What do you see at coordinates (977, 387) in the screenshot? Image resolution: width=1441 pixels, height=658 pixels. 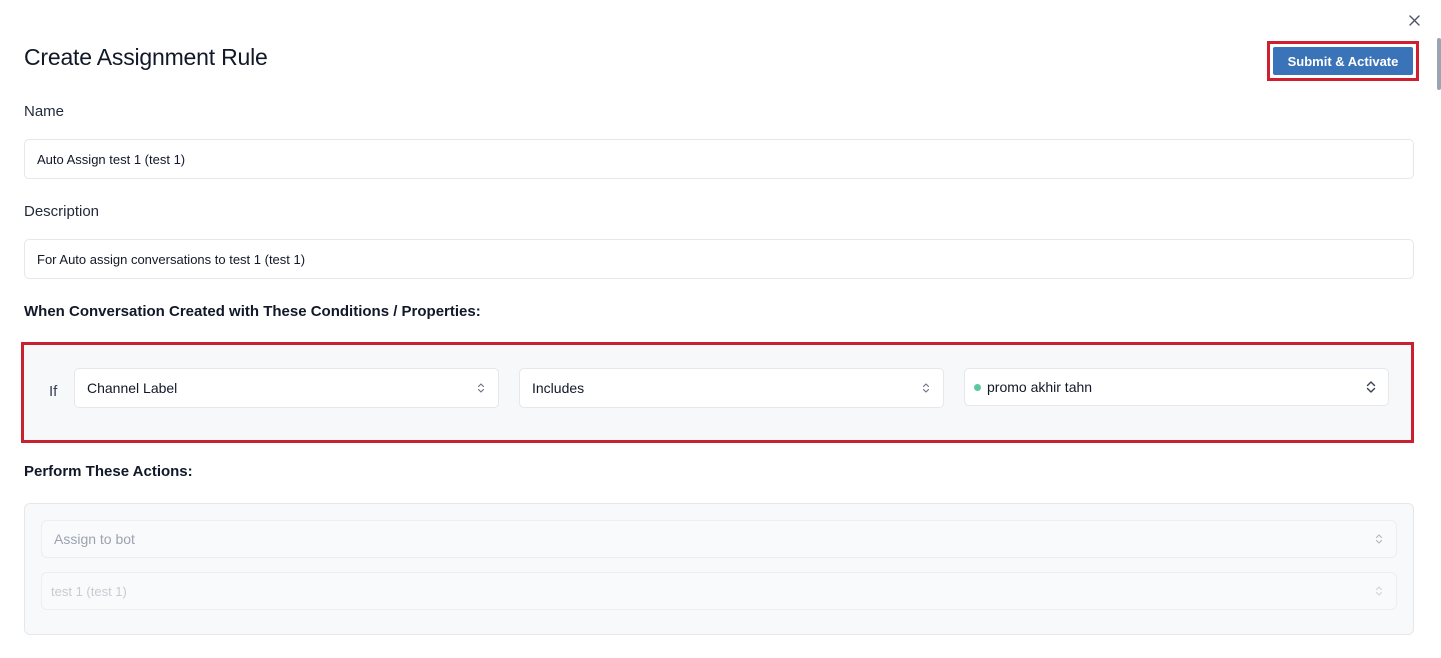 I see `label-color-dot` at bounding box center [977, 387].